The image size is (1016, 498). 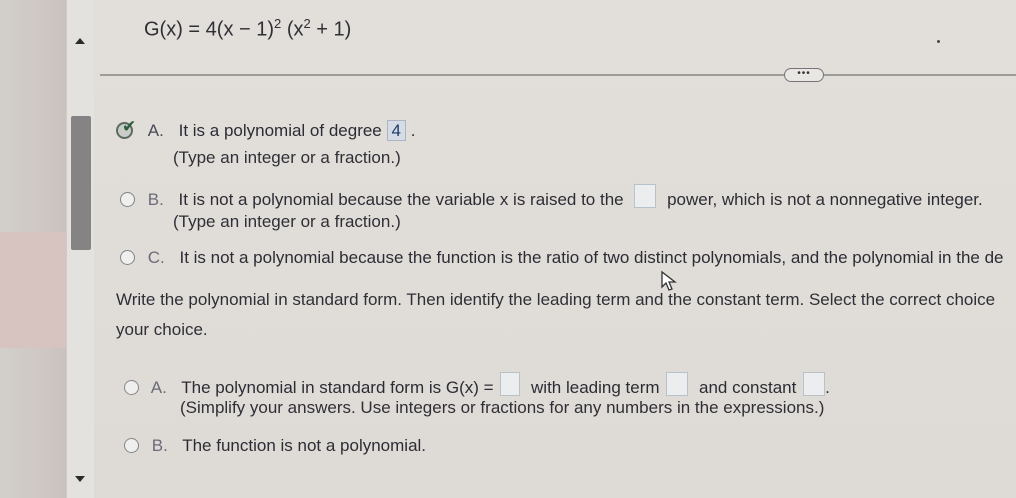 I want to click on scroll-up-arrow-icon, so click(x=80, y=41).